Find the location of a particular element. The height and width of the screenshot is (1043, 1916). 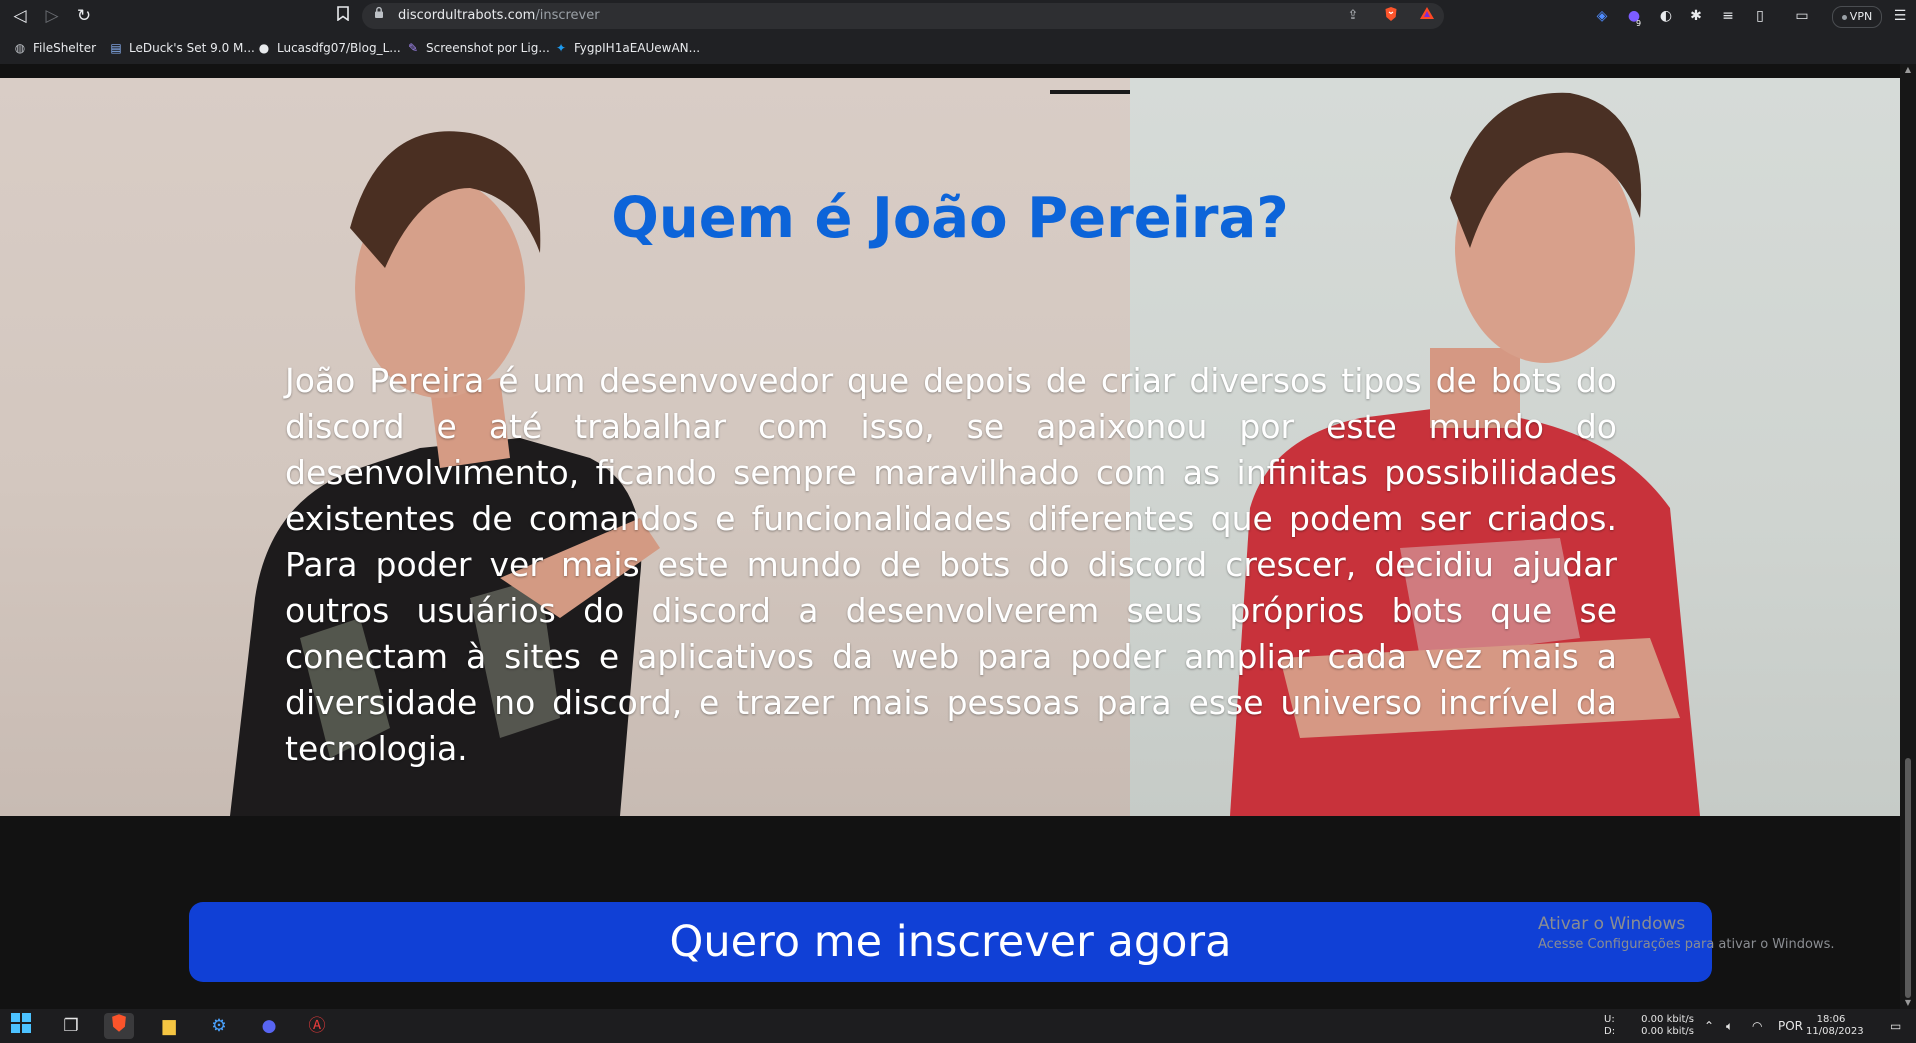

vscode-icon: ⚙ is located at coordinates (219, 1026).